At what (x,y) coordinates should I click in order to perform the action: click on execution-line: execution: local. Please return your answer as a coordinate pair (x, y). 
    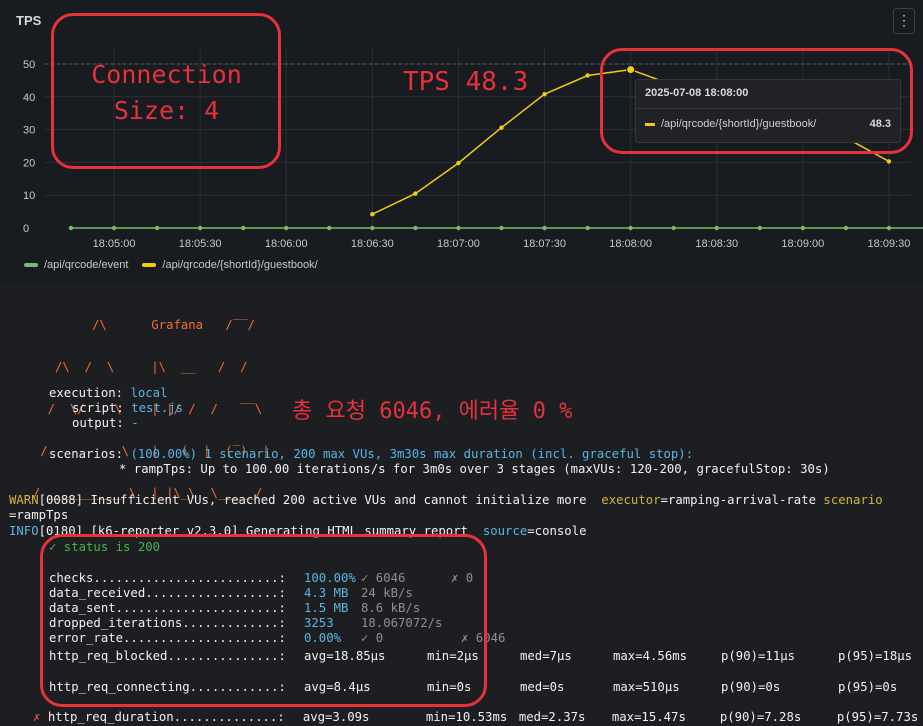
    Looking at the image, I should click on (108, 393).